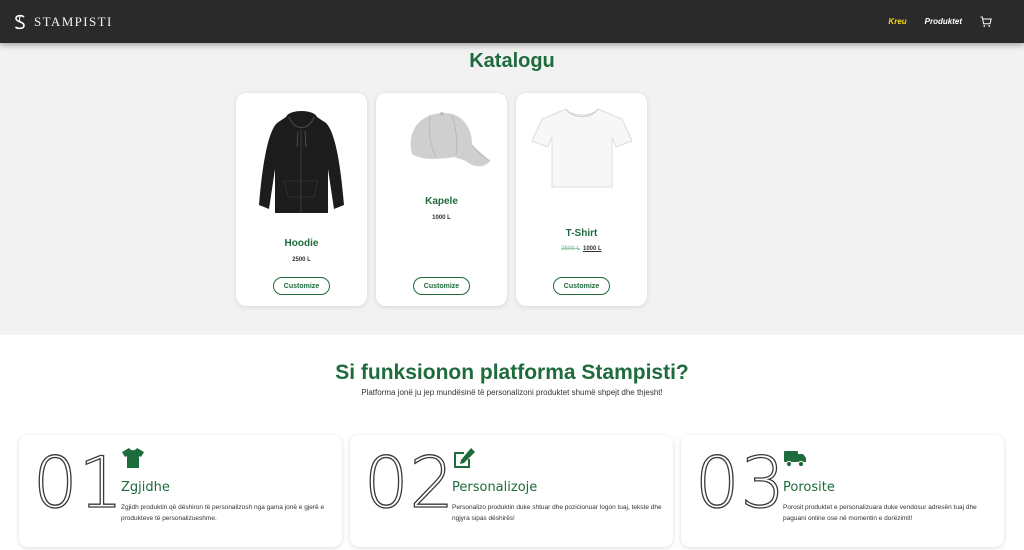 The image size is (1024, 550). I want to click on nav-links: Kreu Produktet, so click(940, 21).